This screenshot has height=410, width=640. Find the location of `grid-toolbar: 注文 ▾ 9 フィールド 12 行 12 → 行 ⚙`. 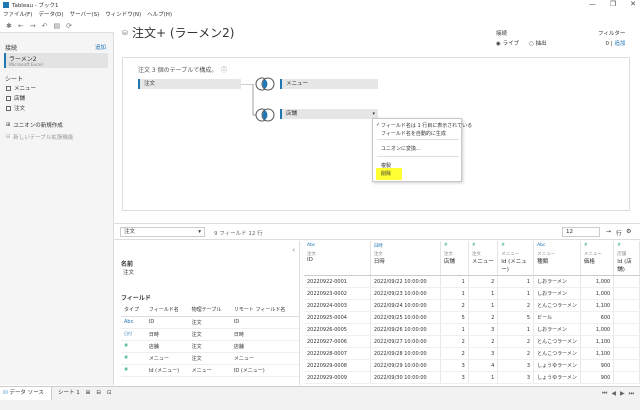

grid-toolbar: 注文 ▾ 9 フィールド 12 行 12 → 行 ⚙ is located at coordinates (377, 231).